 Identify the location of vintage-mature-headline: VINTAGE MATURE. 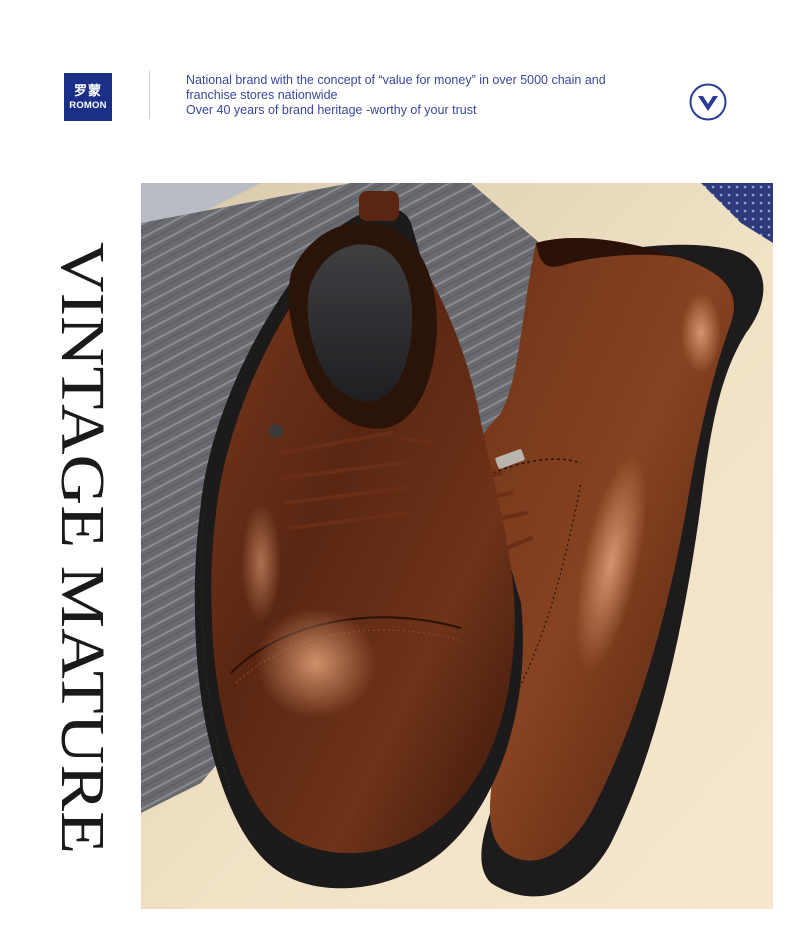
(81, 549).